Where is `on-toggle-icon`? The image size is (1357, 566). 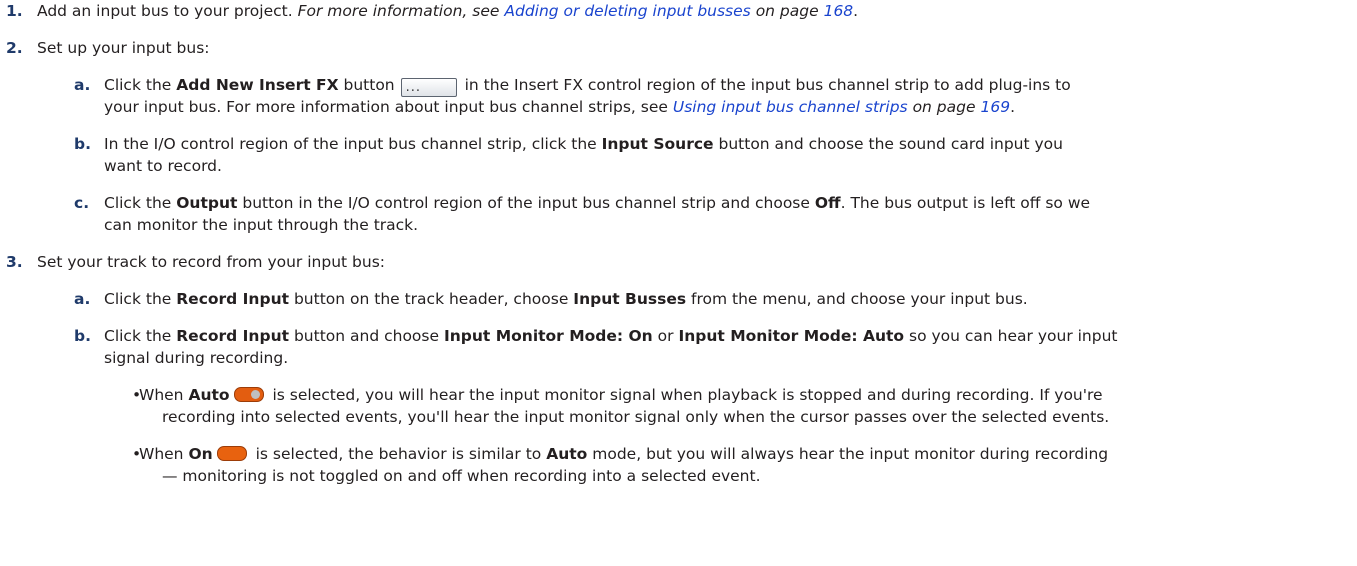 on-toggle-icon is located at coordinates (231, 453).